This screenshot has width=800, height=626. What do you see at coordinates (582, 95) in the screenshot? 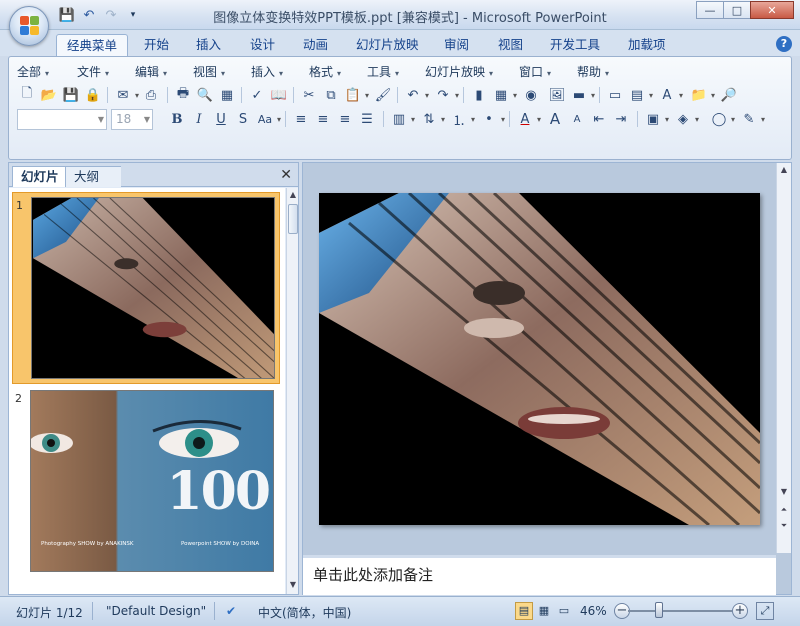
I see `color-grayscale-icon: ▬` at bounding box center [582, 95].